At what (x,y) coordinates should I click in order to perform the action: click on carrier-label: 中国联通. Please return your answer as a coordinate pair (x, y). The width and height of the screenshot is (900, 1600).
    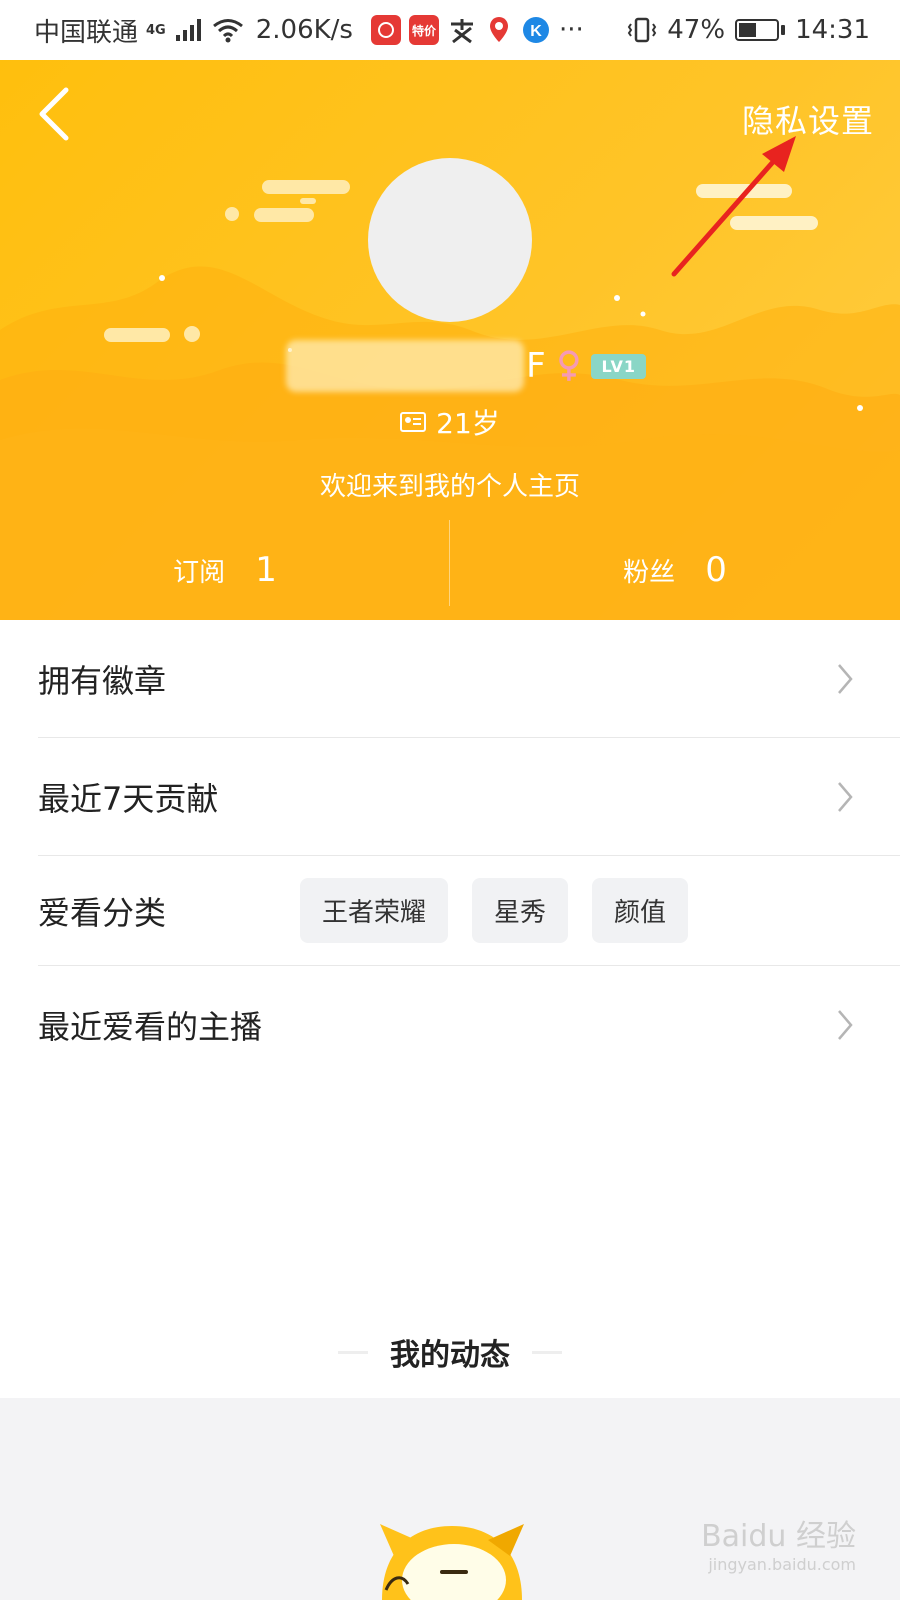
    Looking at the image, I should click on (86, 32).